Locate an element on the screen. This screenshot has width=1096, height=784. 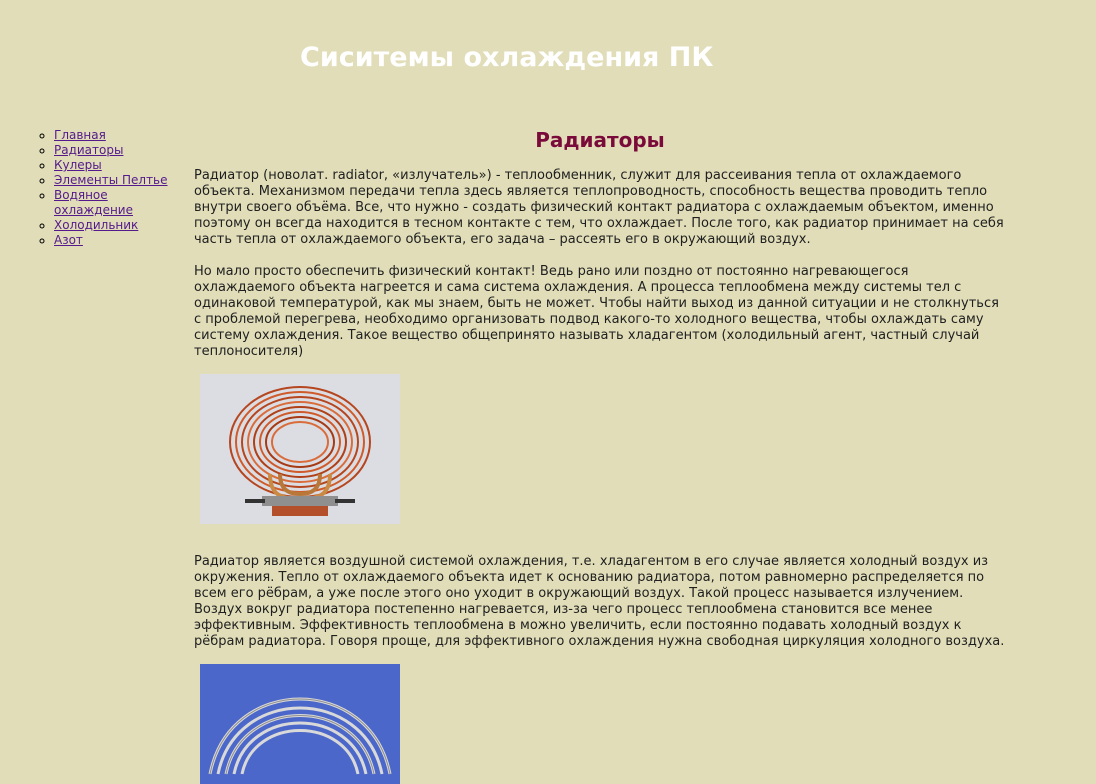
nav-item-radiators: Радиаторы is located at coordinates (114, 150).